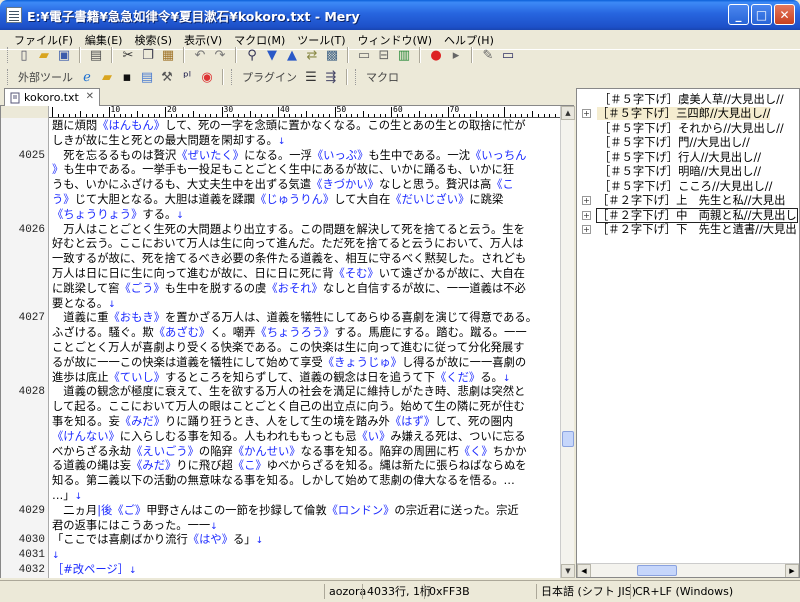  Describe the element at coordinates (364, 55) in the screenshot. I see `view-icon: ▭` at that location.